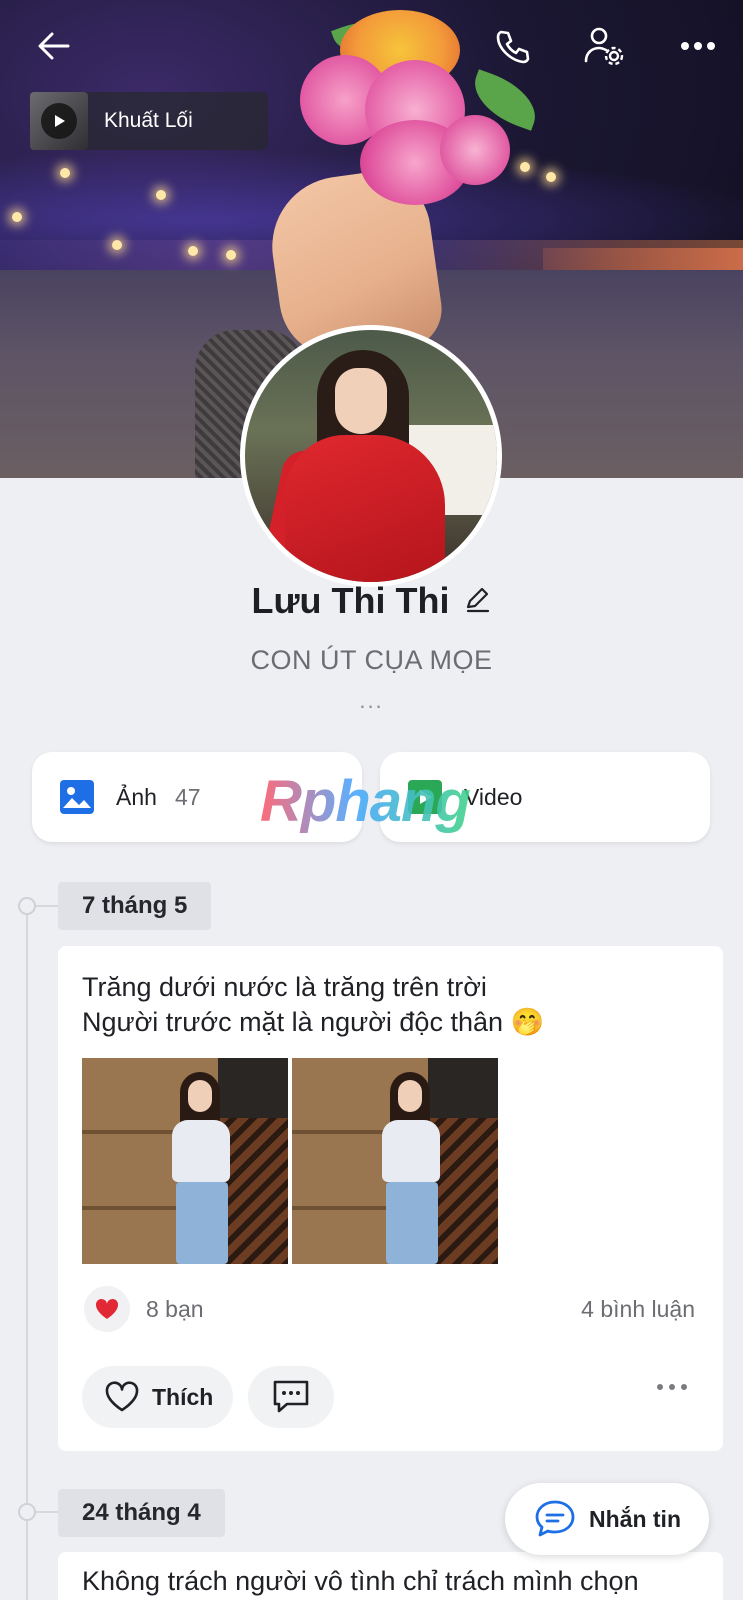 The image size is (743, 1600). Describe the element at coordinates (638, 1309) in the screenshot. I see `comment-count: 4 bình luận` at that location.